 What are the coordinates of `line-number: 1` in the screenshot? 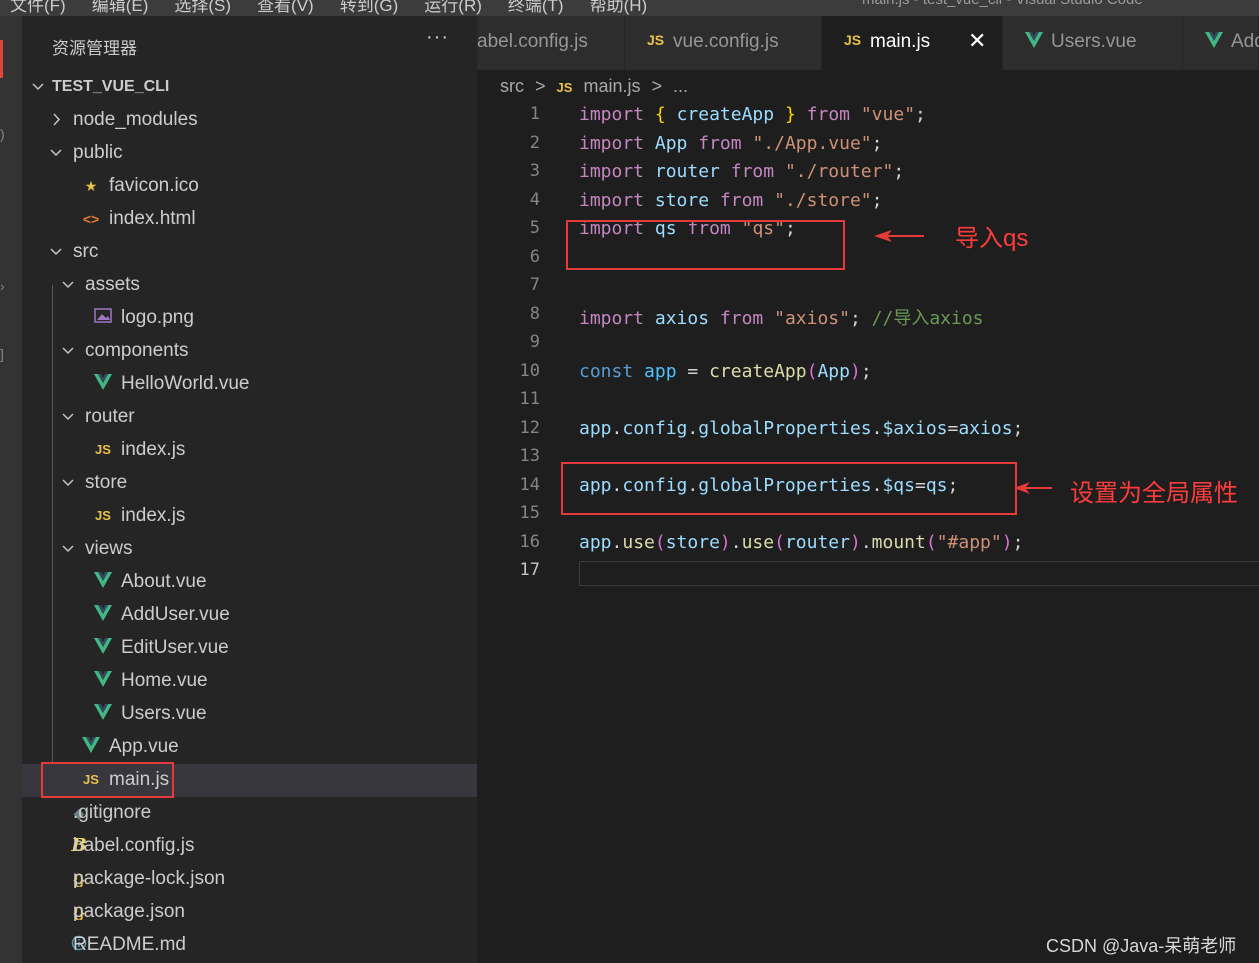 It's located at (534, 114).